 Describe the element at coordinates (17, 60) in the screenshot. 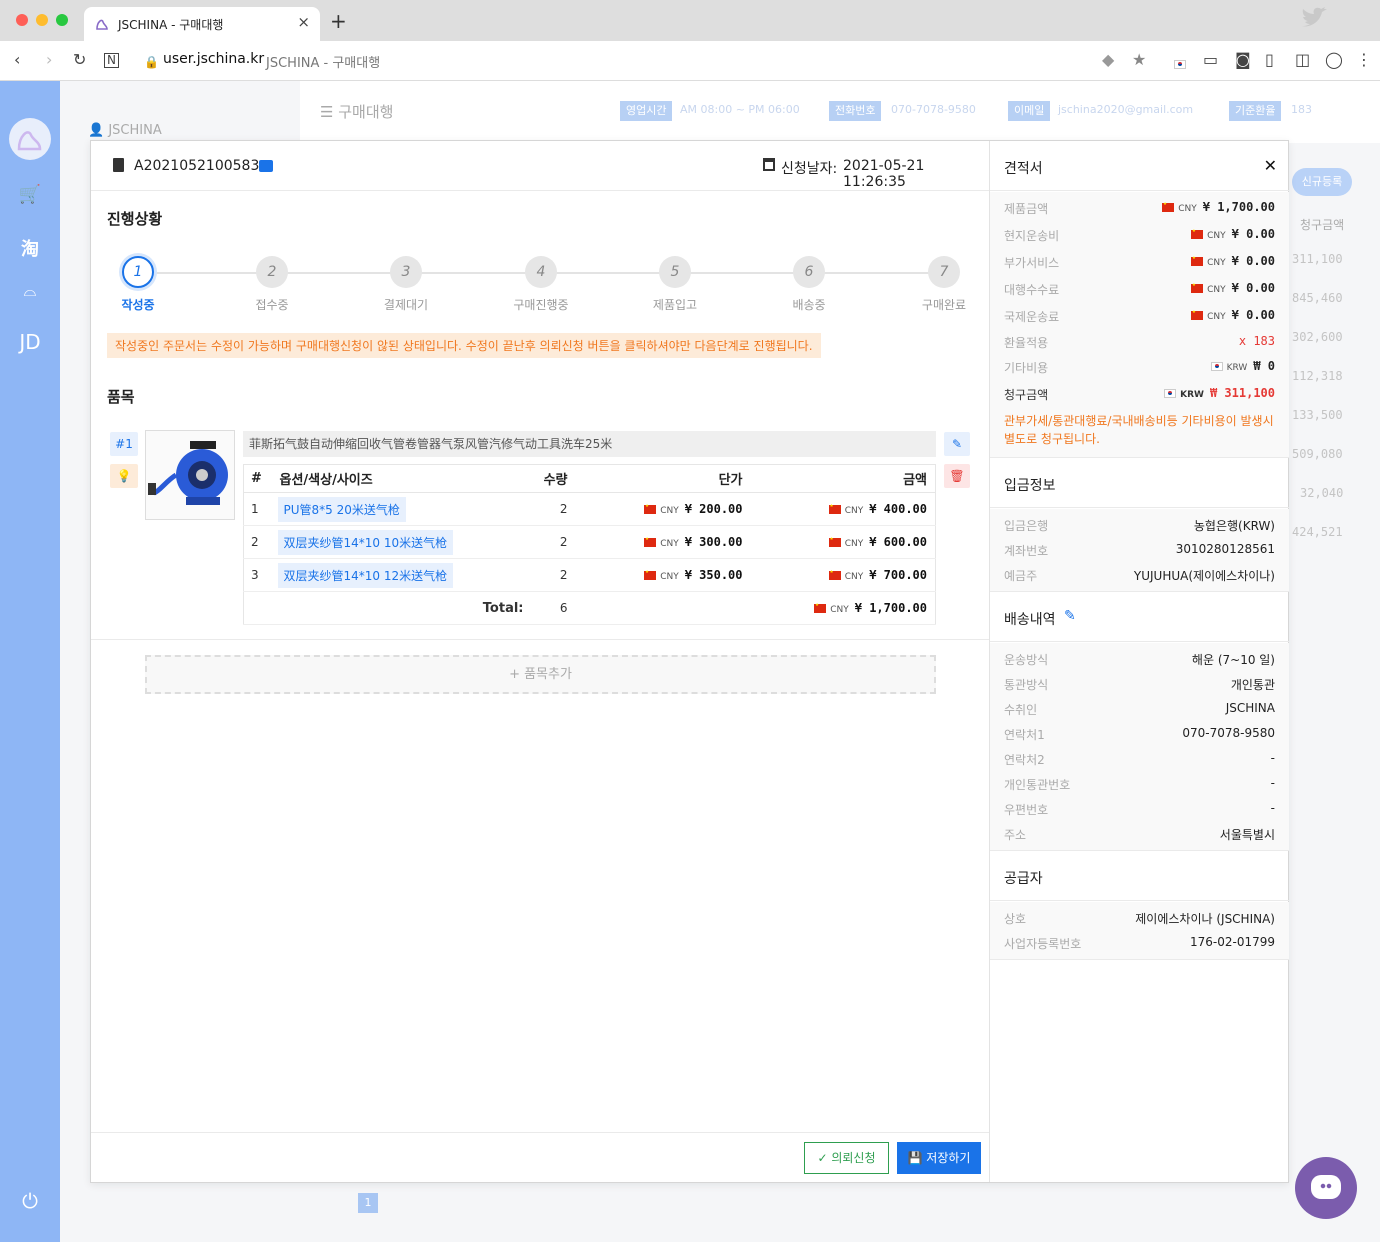

I see `back-icon: ‹` at that location.